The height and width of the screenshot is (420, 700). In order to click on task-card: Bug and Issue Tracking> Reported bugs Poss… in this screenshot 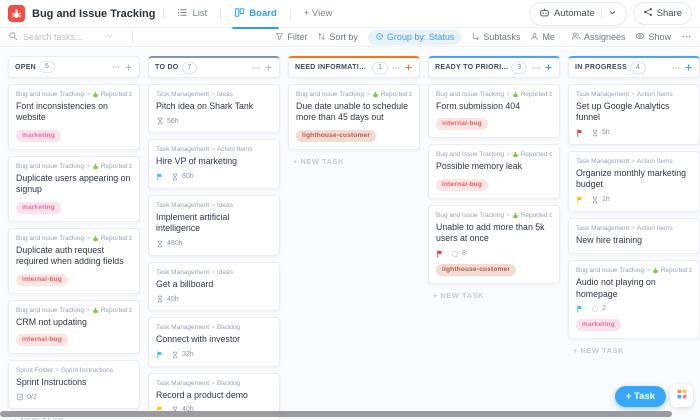, I will do `click(494, 171)`.